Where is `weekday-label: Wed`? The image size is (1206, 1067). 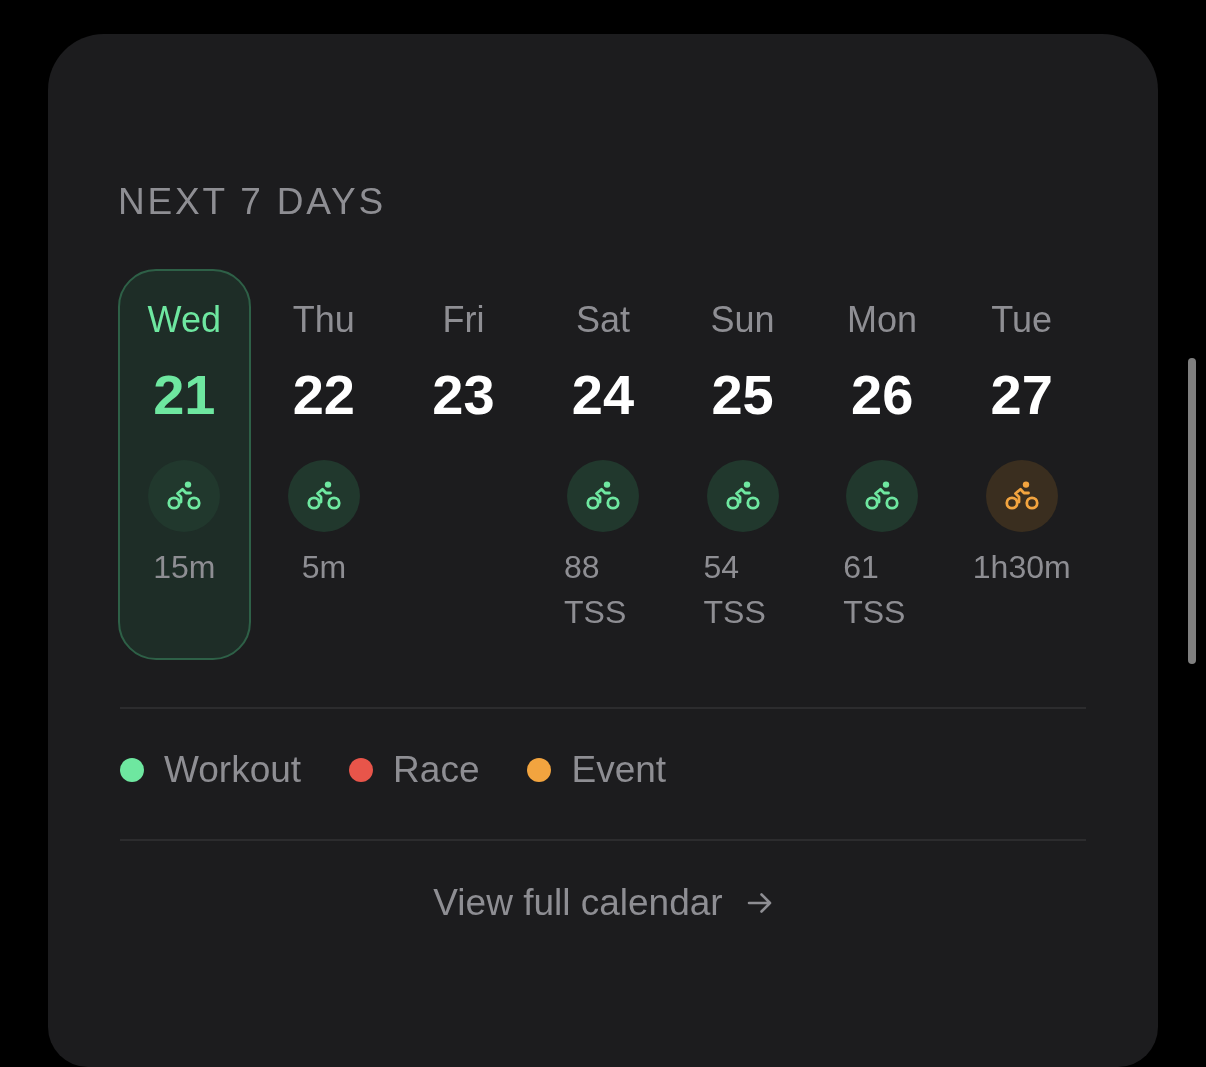 weekday-label: Wed is located at coordinates (184, 320).